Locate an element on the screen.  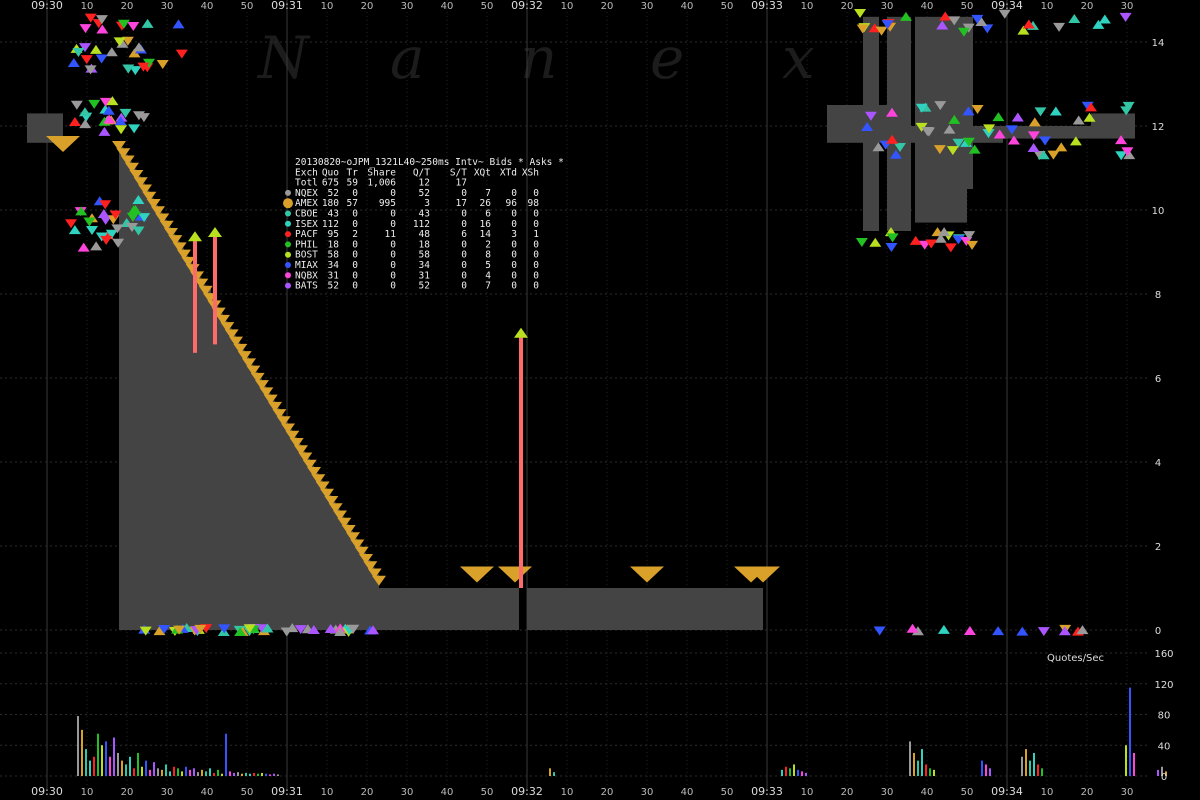
watermark-letter: x is located at coordinates (798, 58).